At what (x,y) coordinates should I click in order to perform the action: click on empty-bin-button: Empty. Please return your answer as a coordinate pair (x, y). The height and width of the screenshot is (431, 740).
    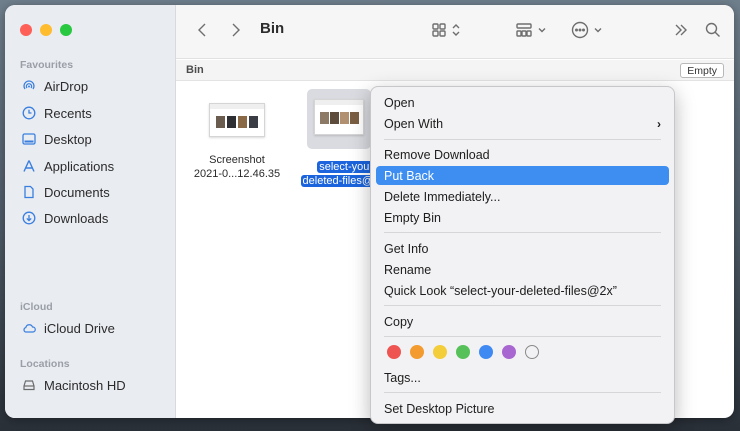
    Looking at the image, I should click on (702, 70).